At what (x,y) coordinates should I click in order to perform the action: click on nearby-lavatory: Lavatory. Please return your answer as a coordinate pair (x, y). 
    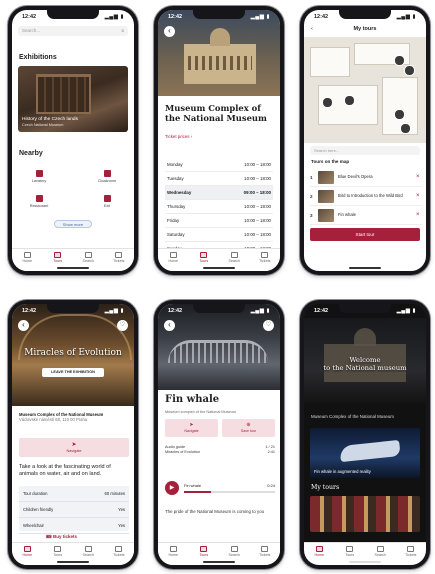
    Looking at the image, I should click on (39, 176).